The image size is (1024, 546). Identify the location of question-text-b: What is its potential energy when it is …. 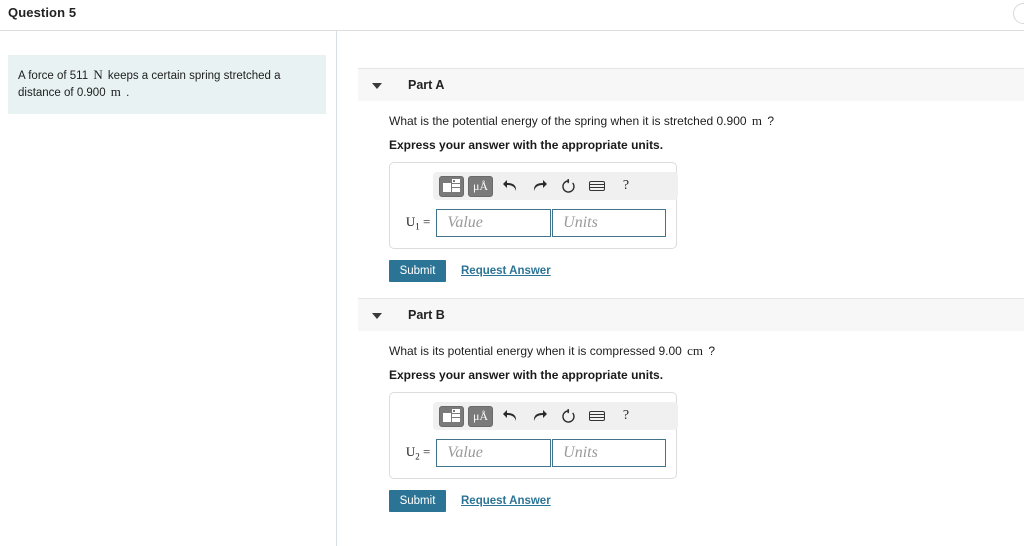
(552, 351).